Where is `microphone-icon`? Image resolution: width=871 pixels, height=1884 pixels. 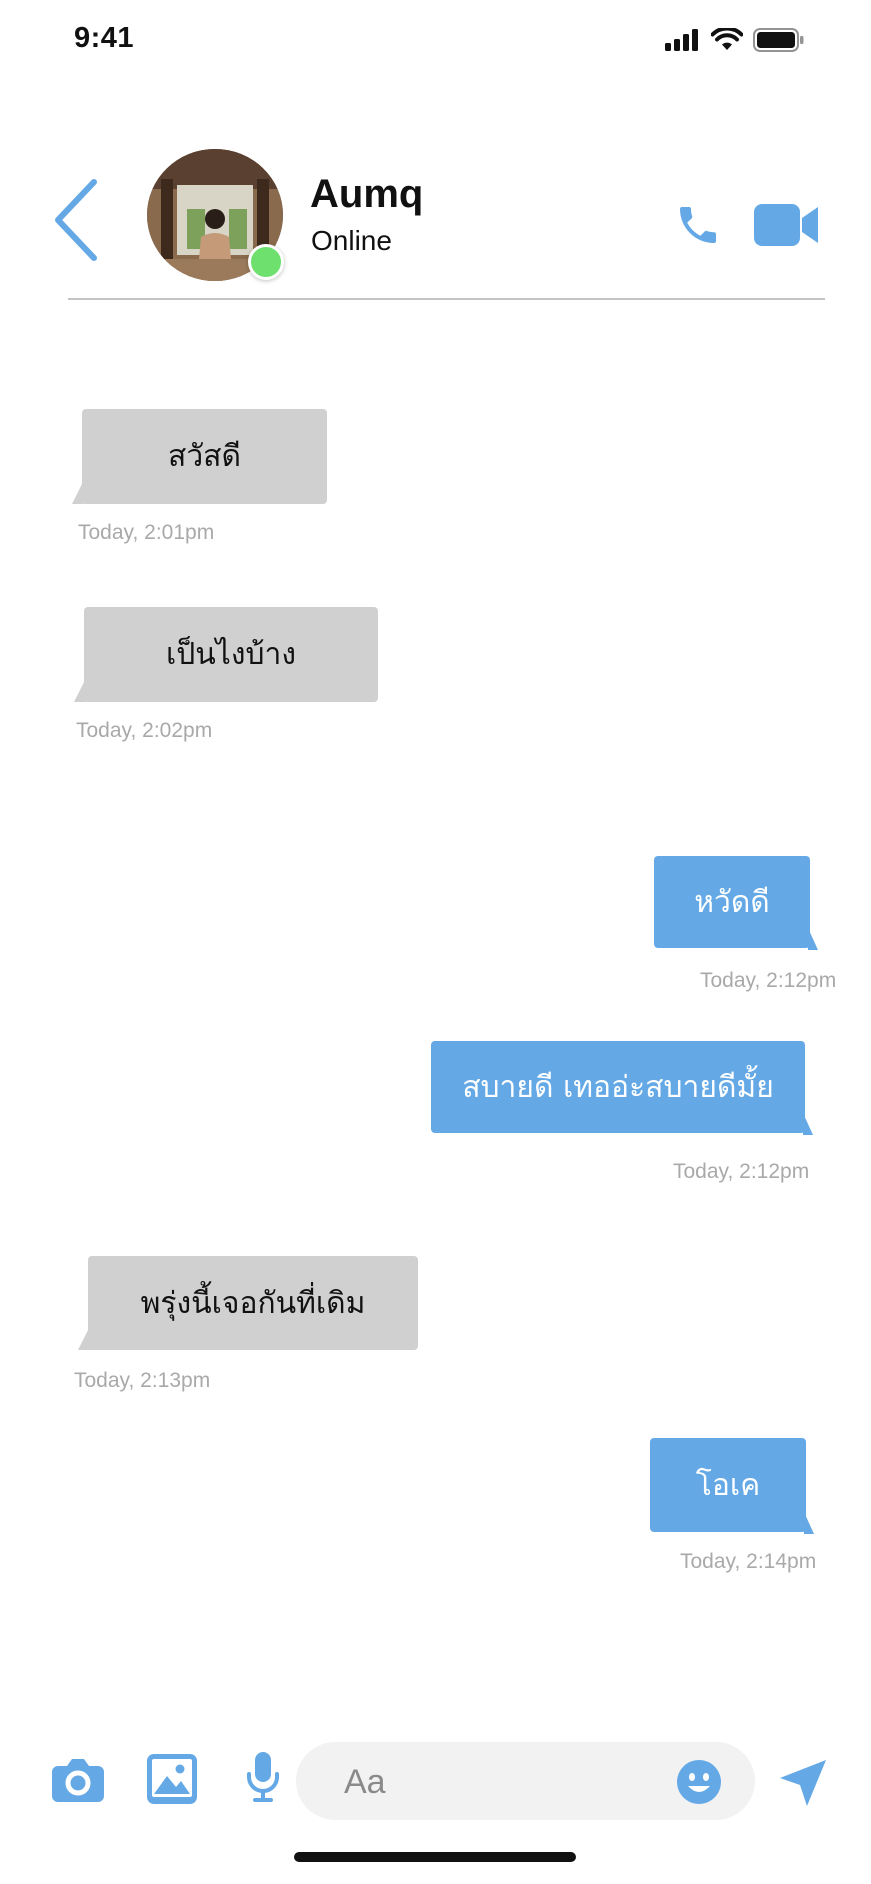 microphone-icon is located at coordinates (263, 1777).